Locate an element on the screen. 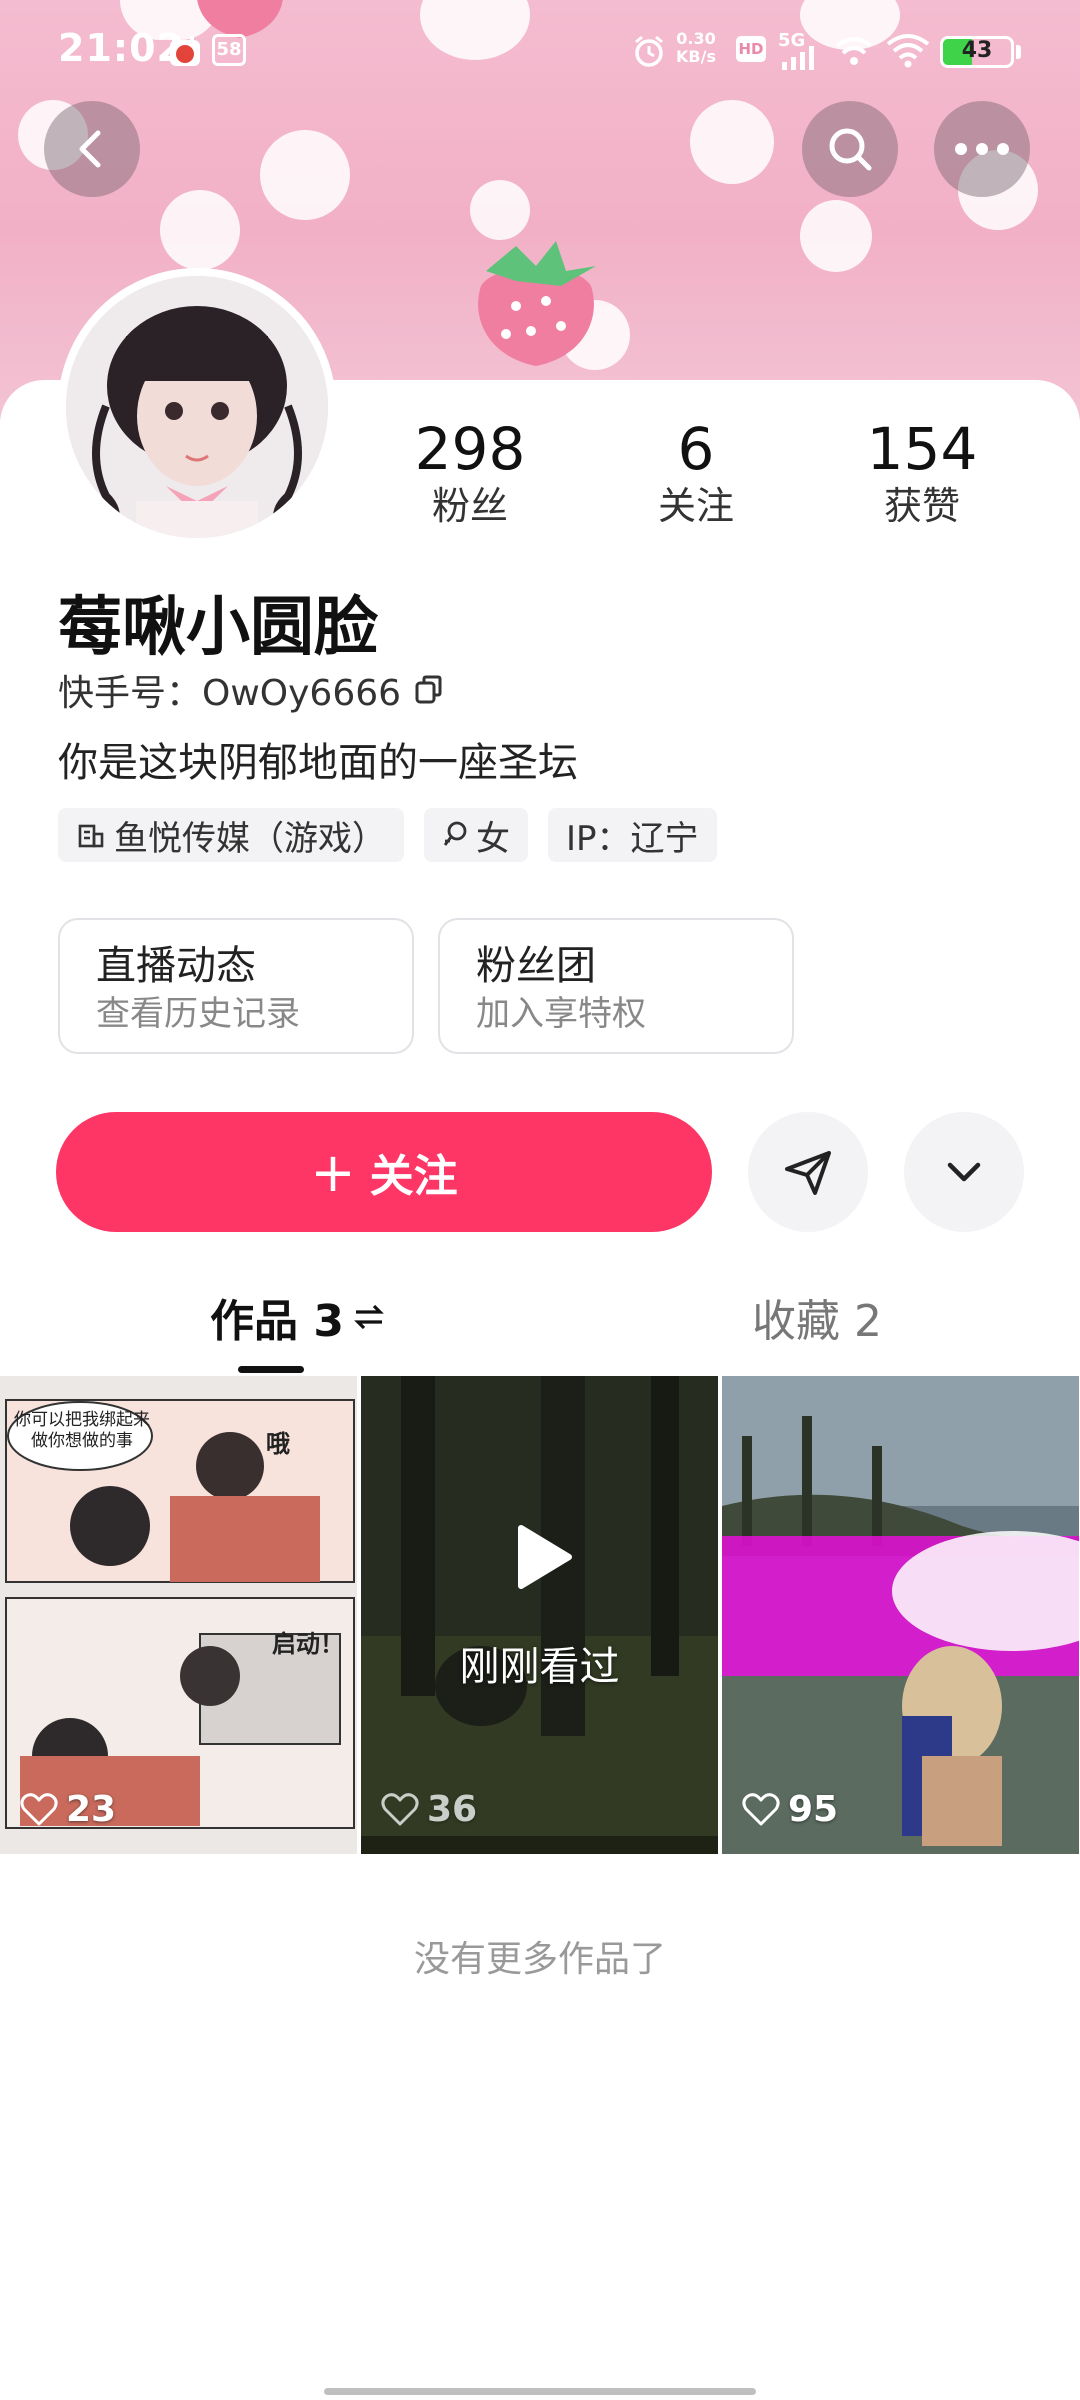 The width and height of the screenshot is (1080, 2400). stat-likes-label: 获赞 is located at coordinates (921, 506).